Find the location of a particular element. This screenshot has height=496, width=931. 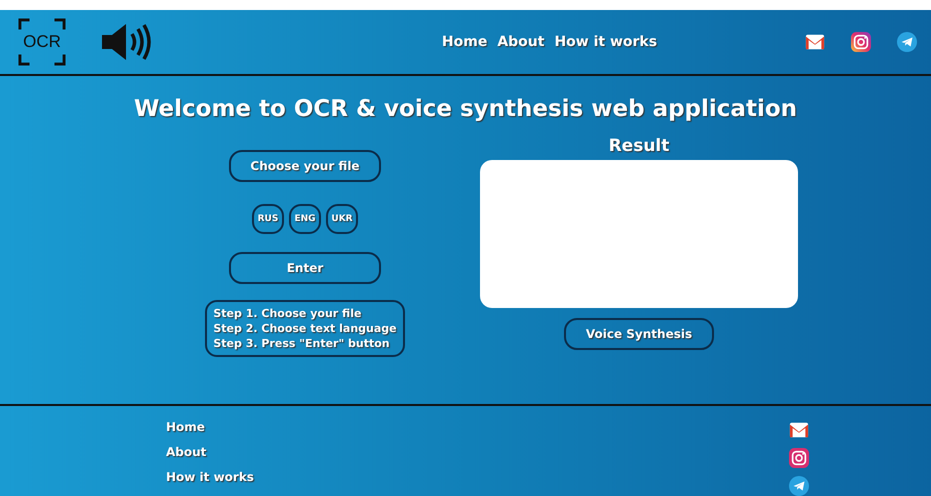

language-button: RUS is located at coordinates (268, 219).